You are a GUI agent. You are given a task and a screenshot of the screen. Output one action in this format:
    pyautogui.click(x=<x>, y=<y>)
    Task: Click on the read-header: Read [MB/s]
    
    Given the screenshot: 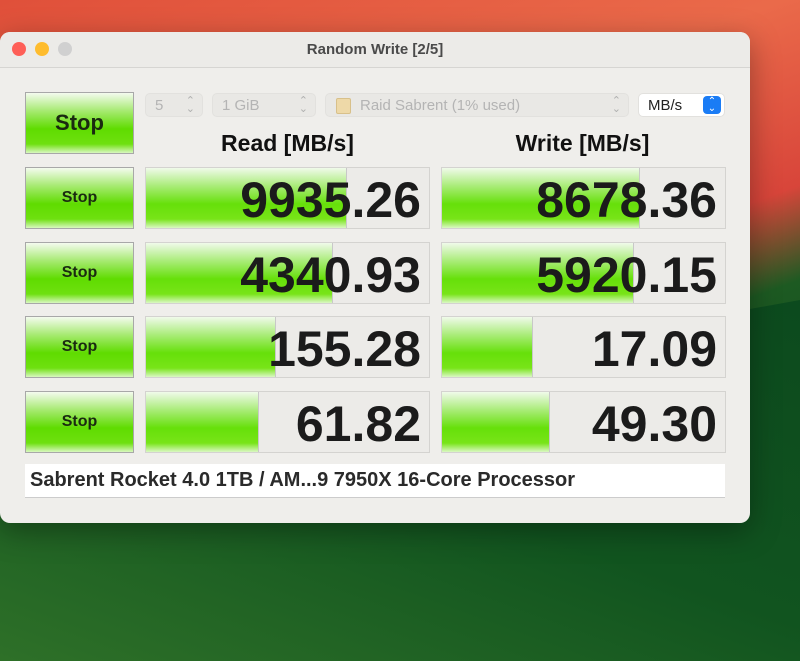 What is the action you would take?
    pyautogui.click(x=287, y=143)
    